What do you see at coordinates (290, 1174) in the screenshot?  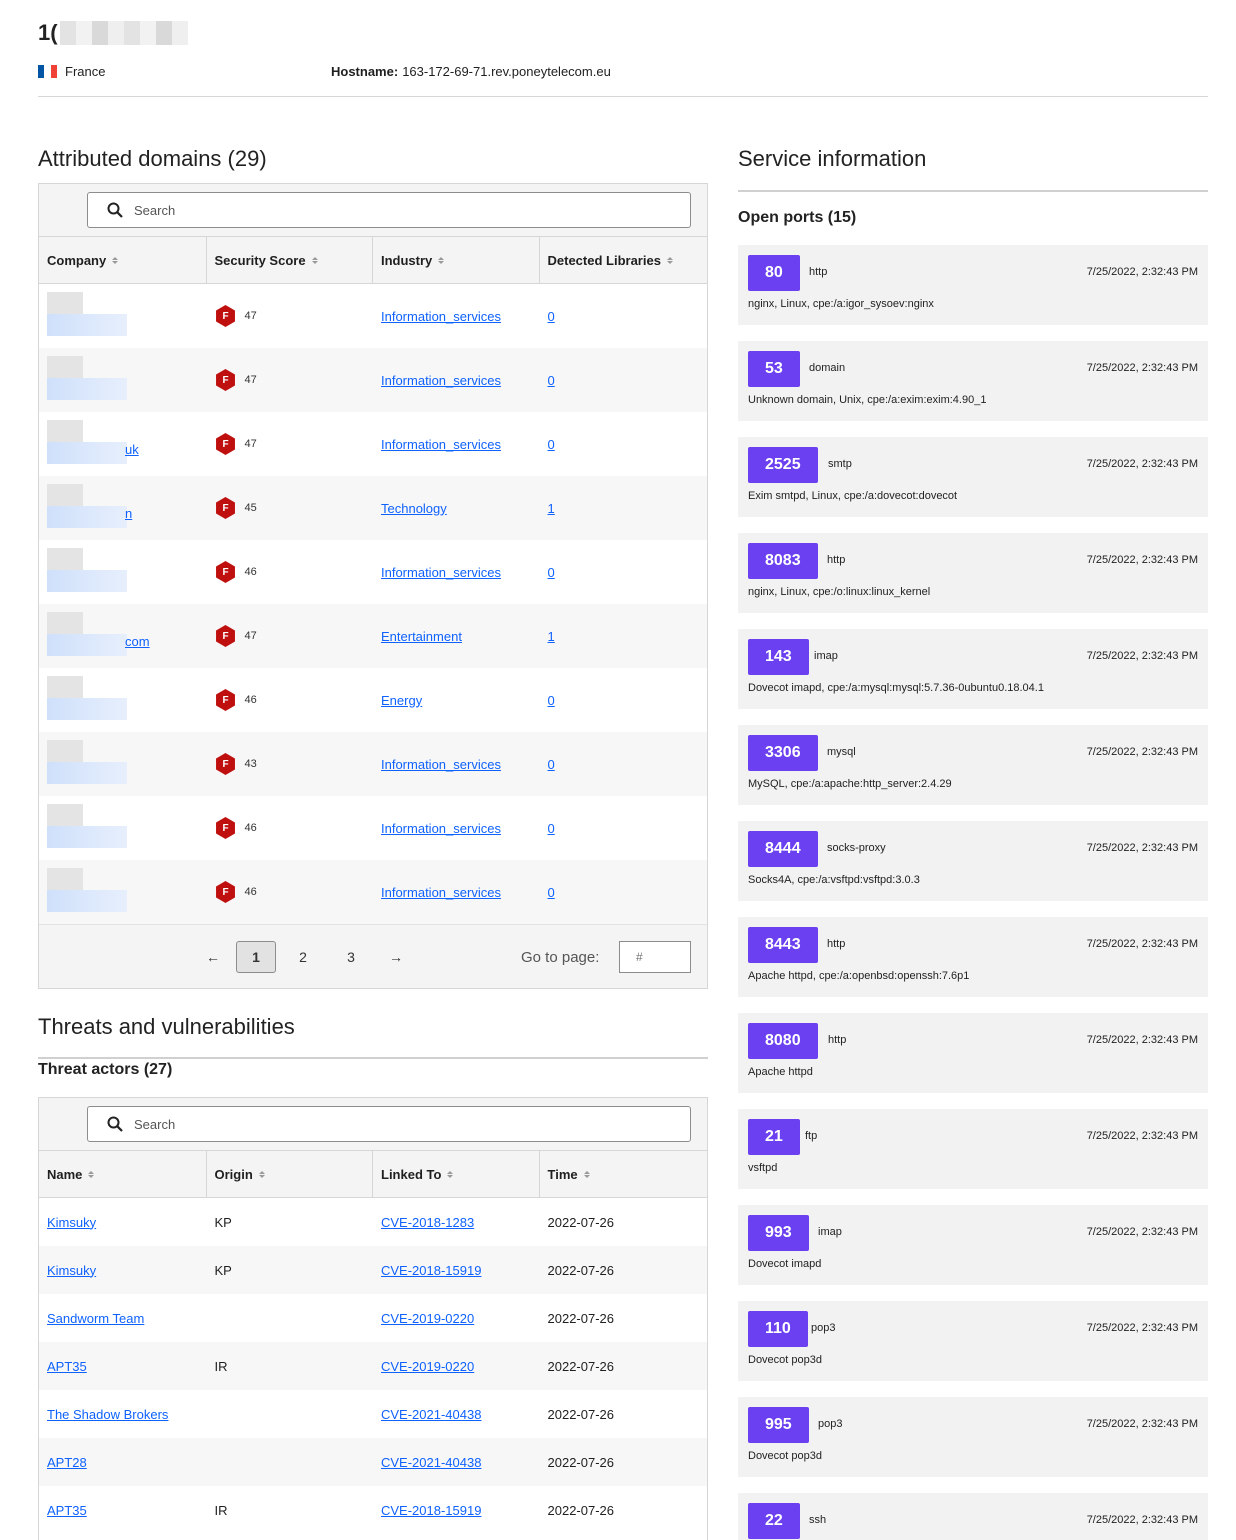 I see `column-header-origin: Origin` at bounding box center [290, 1174].